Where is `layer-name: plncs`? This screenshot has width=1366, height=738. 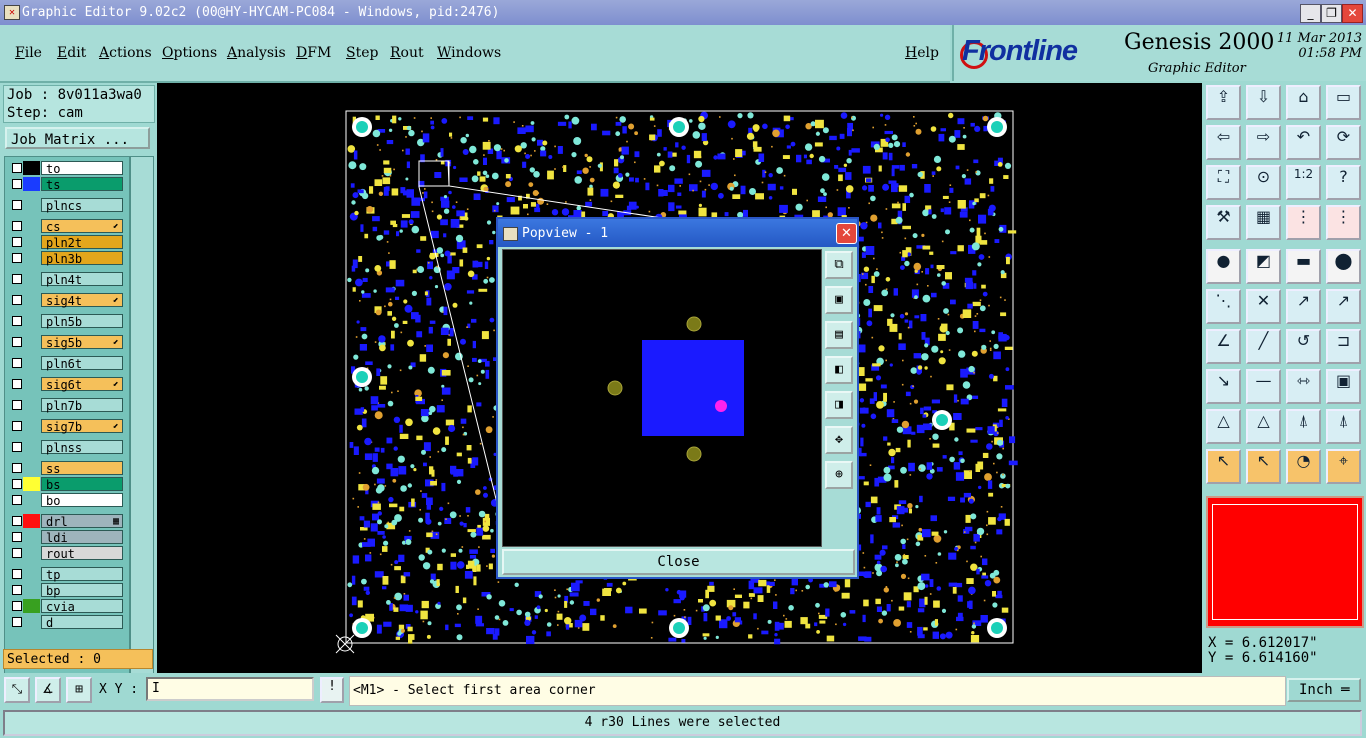 layer-name: plncs is located at coordinates (82, 205).